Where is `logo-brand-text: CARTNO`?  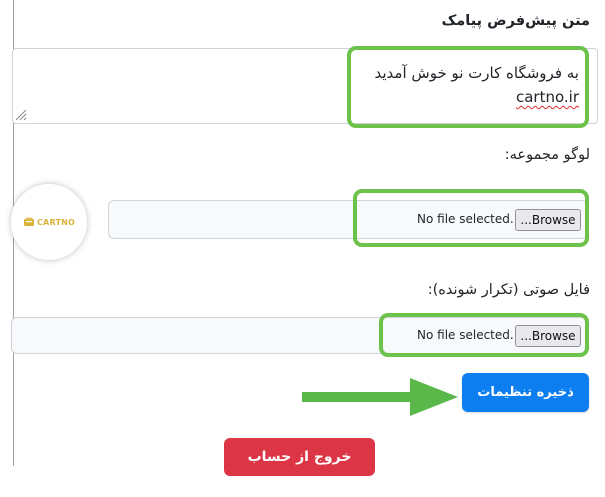
logo-brand-text: CARTNO is located at coordinates (56, 222).